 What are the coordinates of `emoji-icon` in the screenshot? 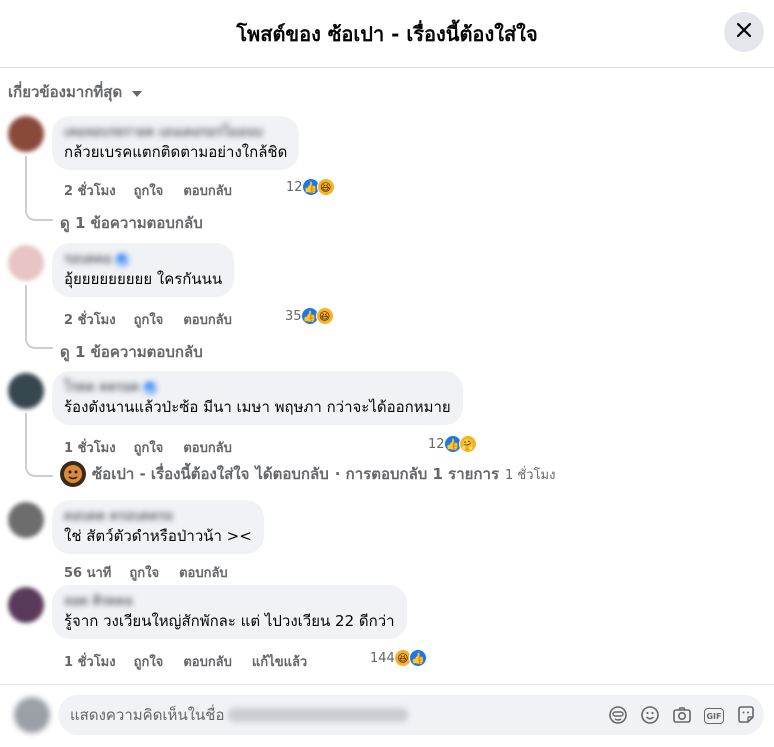 It's located at (650, 715).